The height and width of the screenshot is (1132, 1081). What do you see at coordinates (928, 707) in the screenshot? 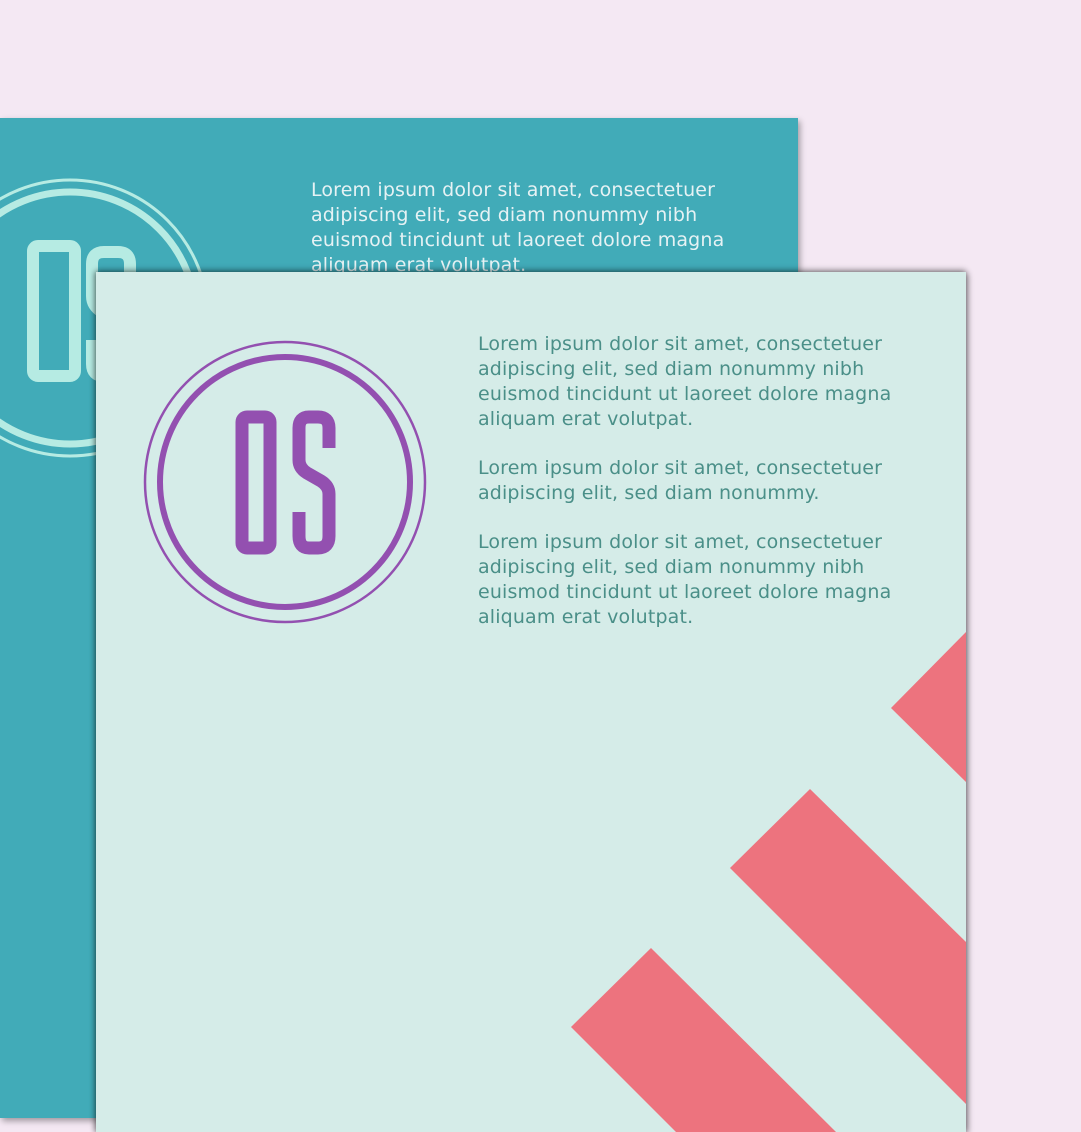
I see `stripe-top` at bounding box center [928, 707].